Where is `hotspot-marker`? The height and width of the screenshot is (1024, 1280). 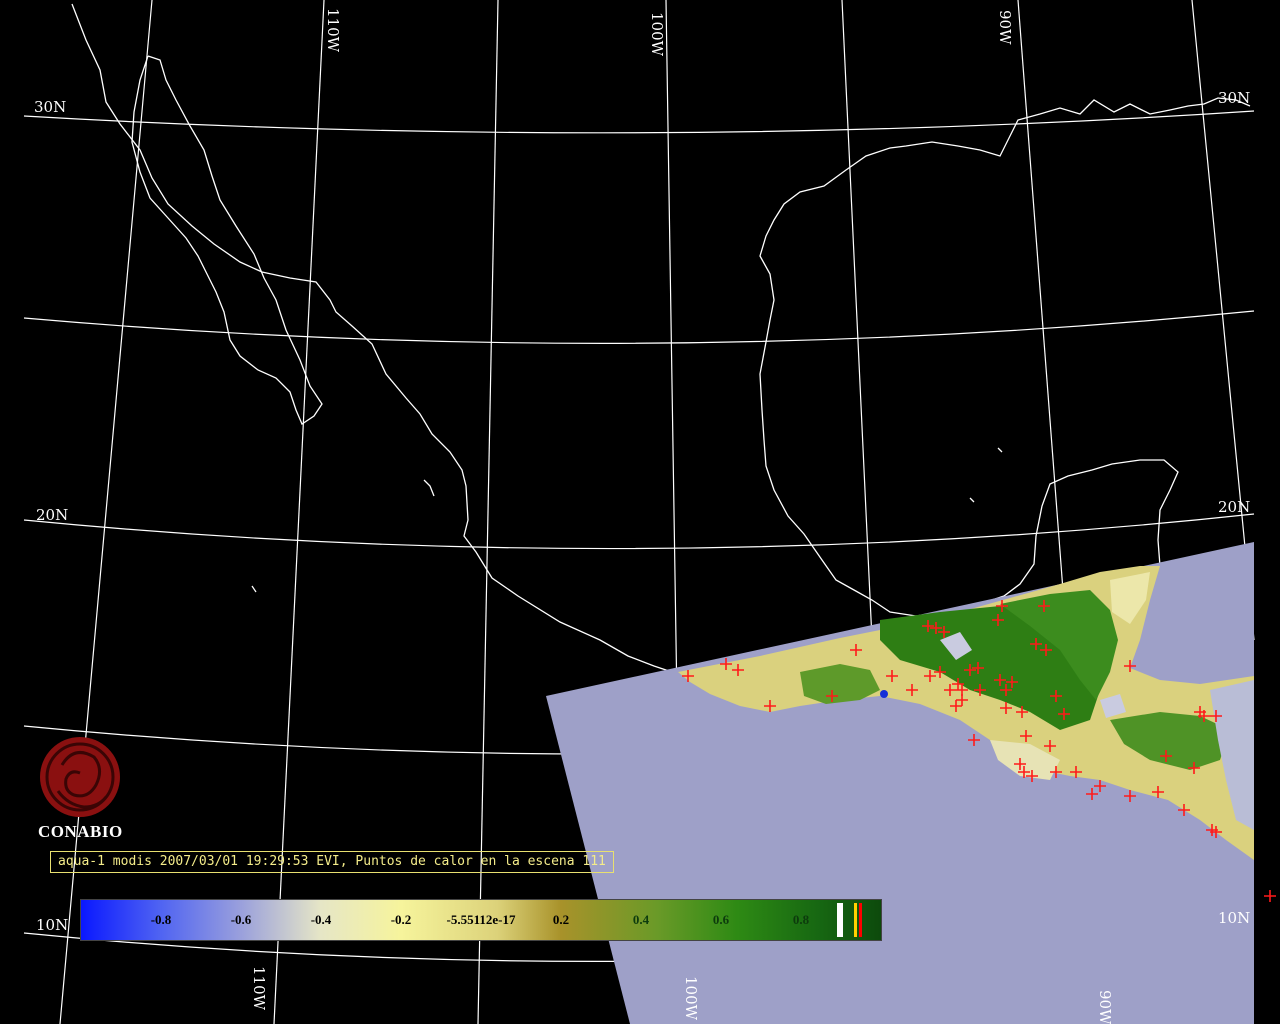
hotspot-marker is located at coordinates (1270, 896).